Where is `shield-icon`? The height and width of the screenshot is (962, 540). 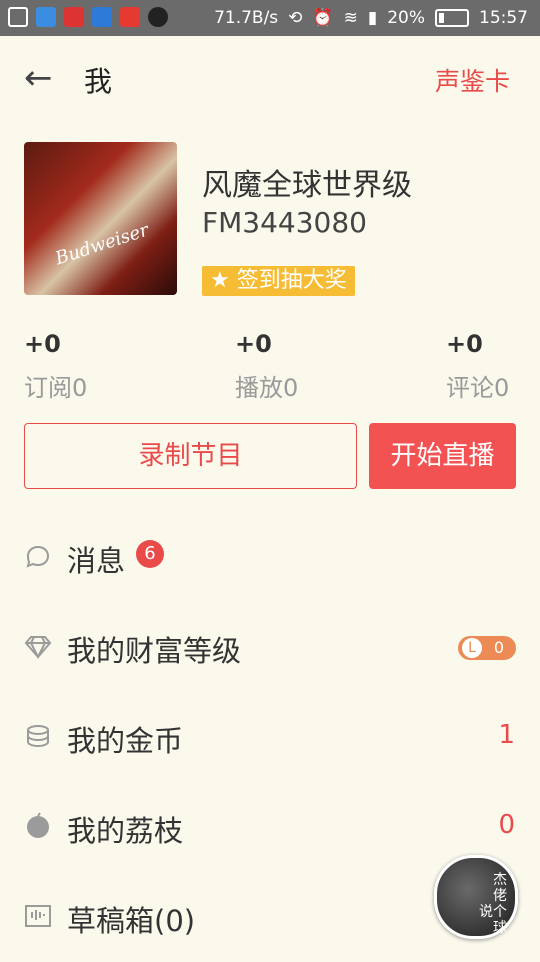
shield-icon is located at coordinates (46, 17).